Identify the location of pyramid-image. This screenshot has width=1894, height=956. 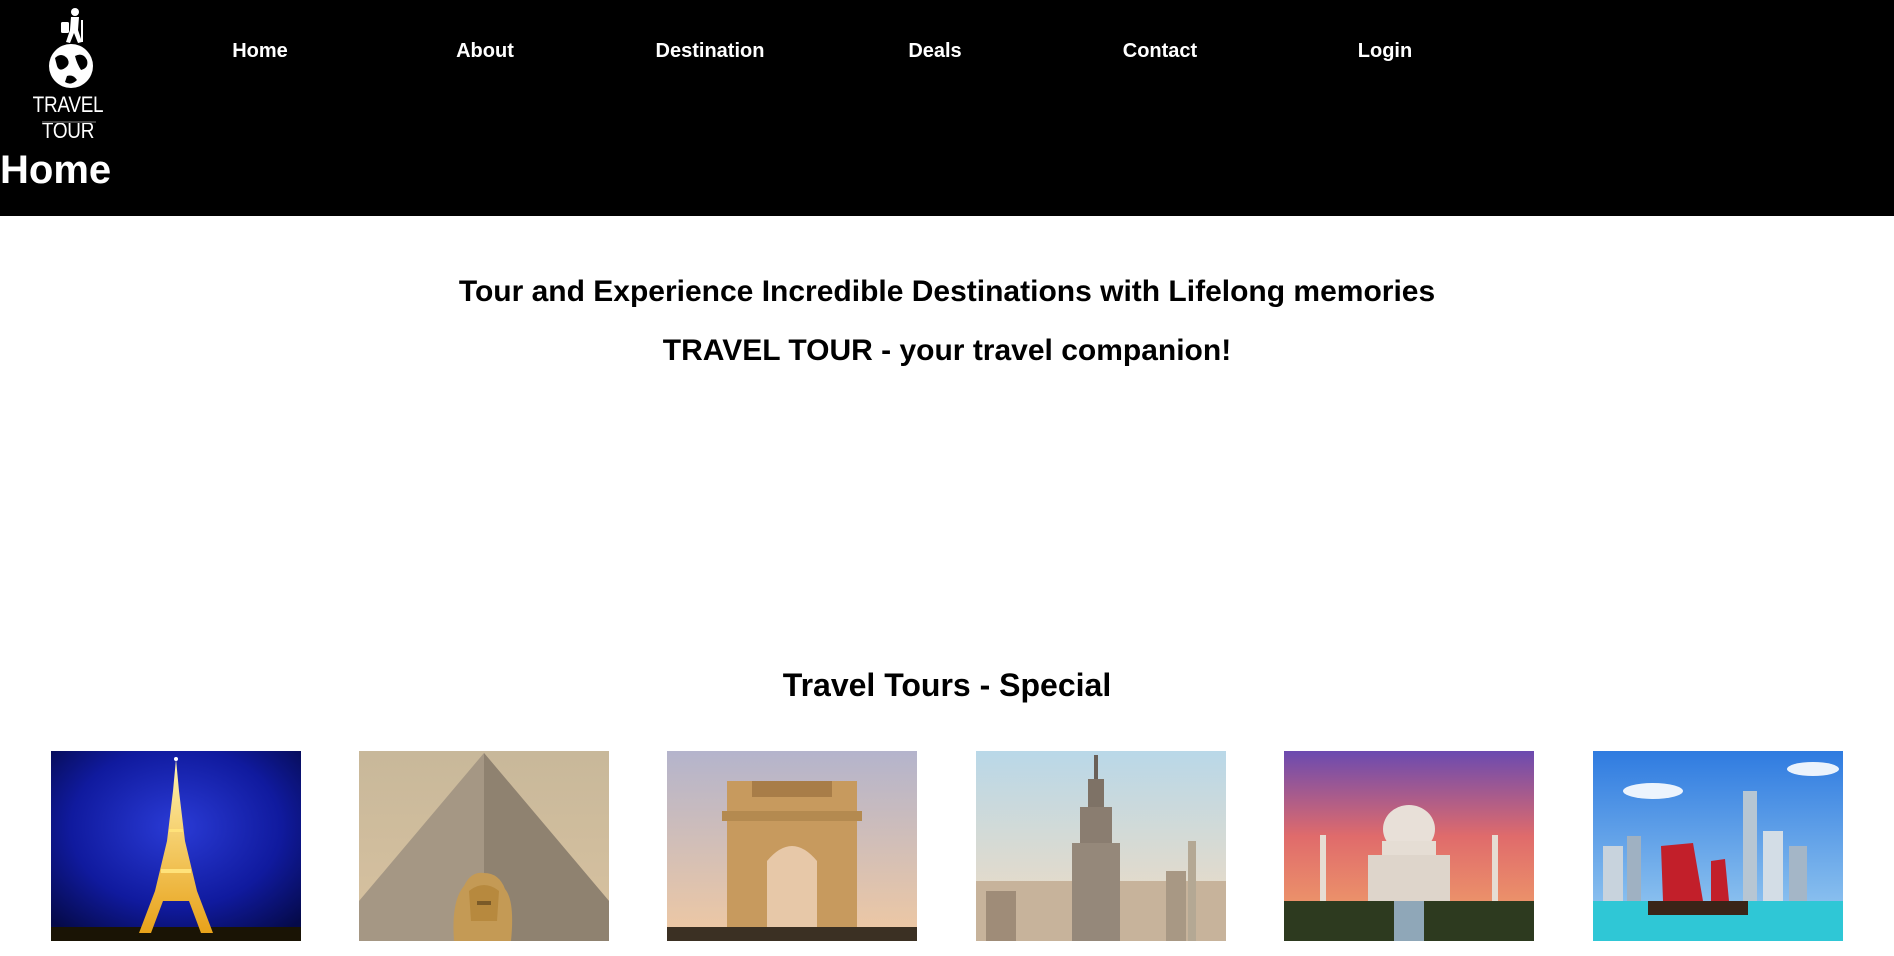
(484, 846).